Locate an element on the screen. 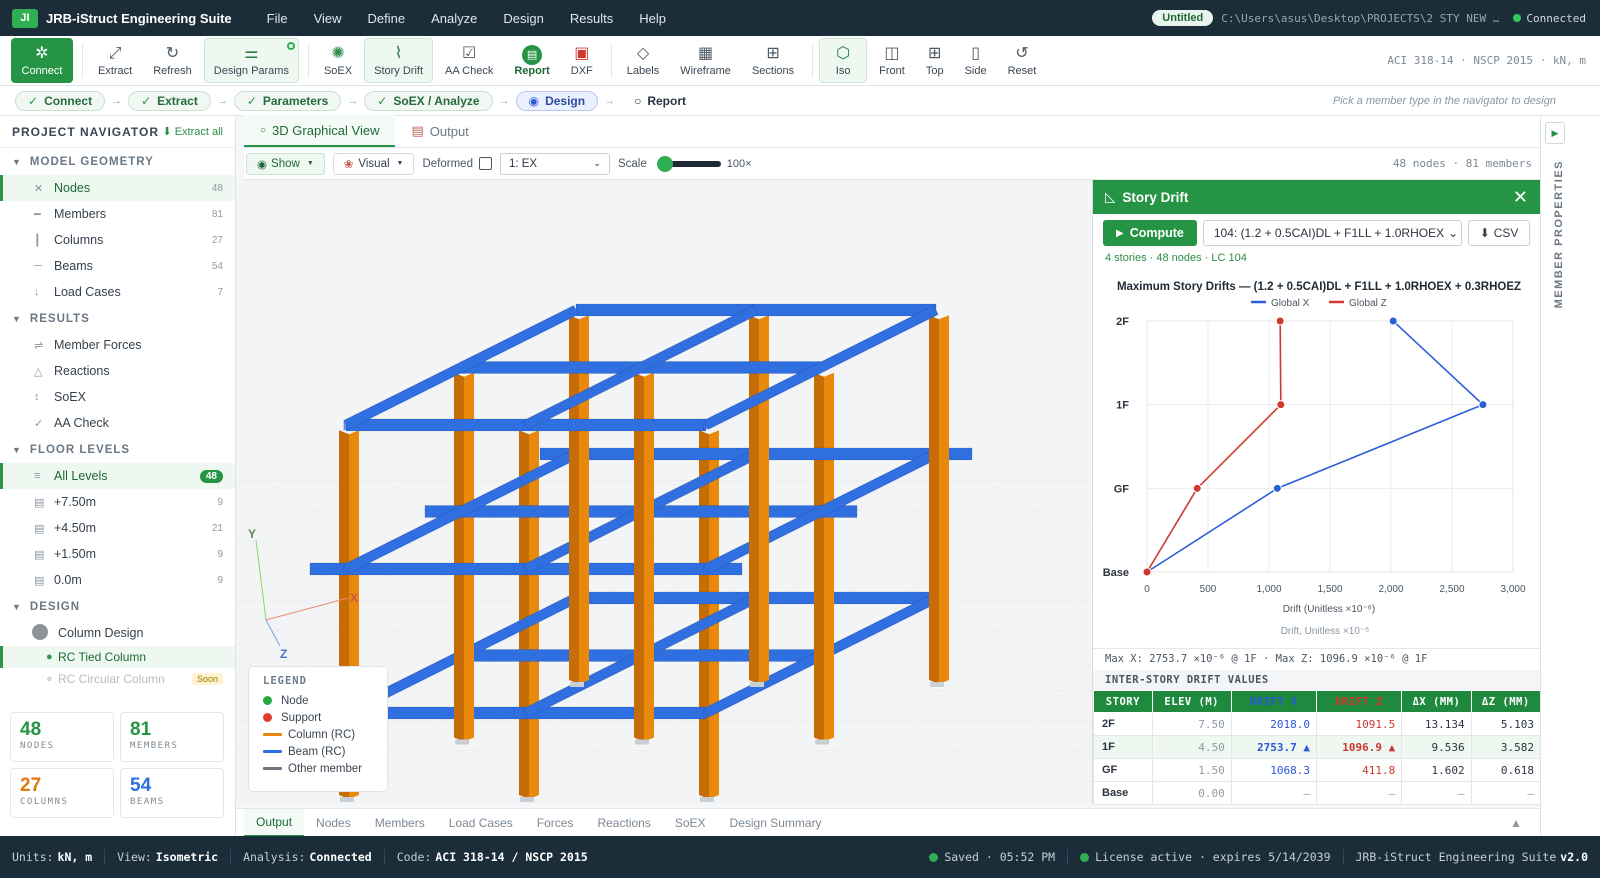 This screenshot has height=878, width=1600. compute-button: ▶ Compute is located at coordinates (1150, 233).